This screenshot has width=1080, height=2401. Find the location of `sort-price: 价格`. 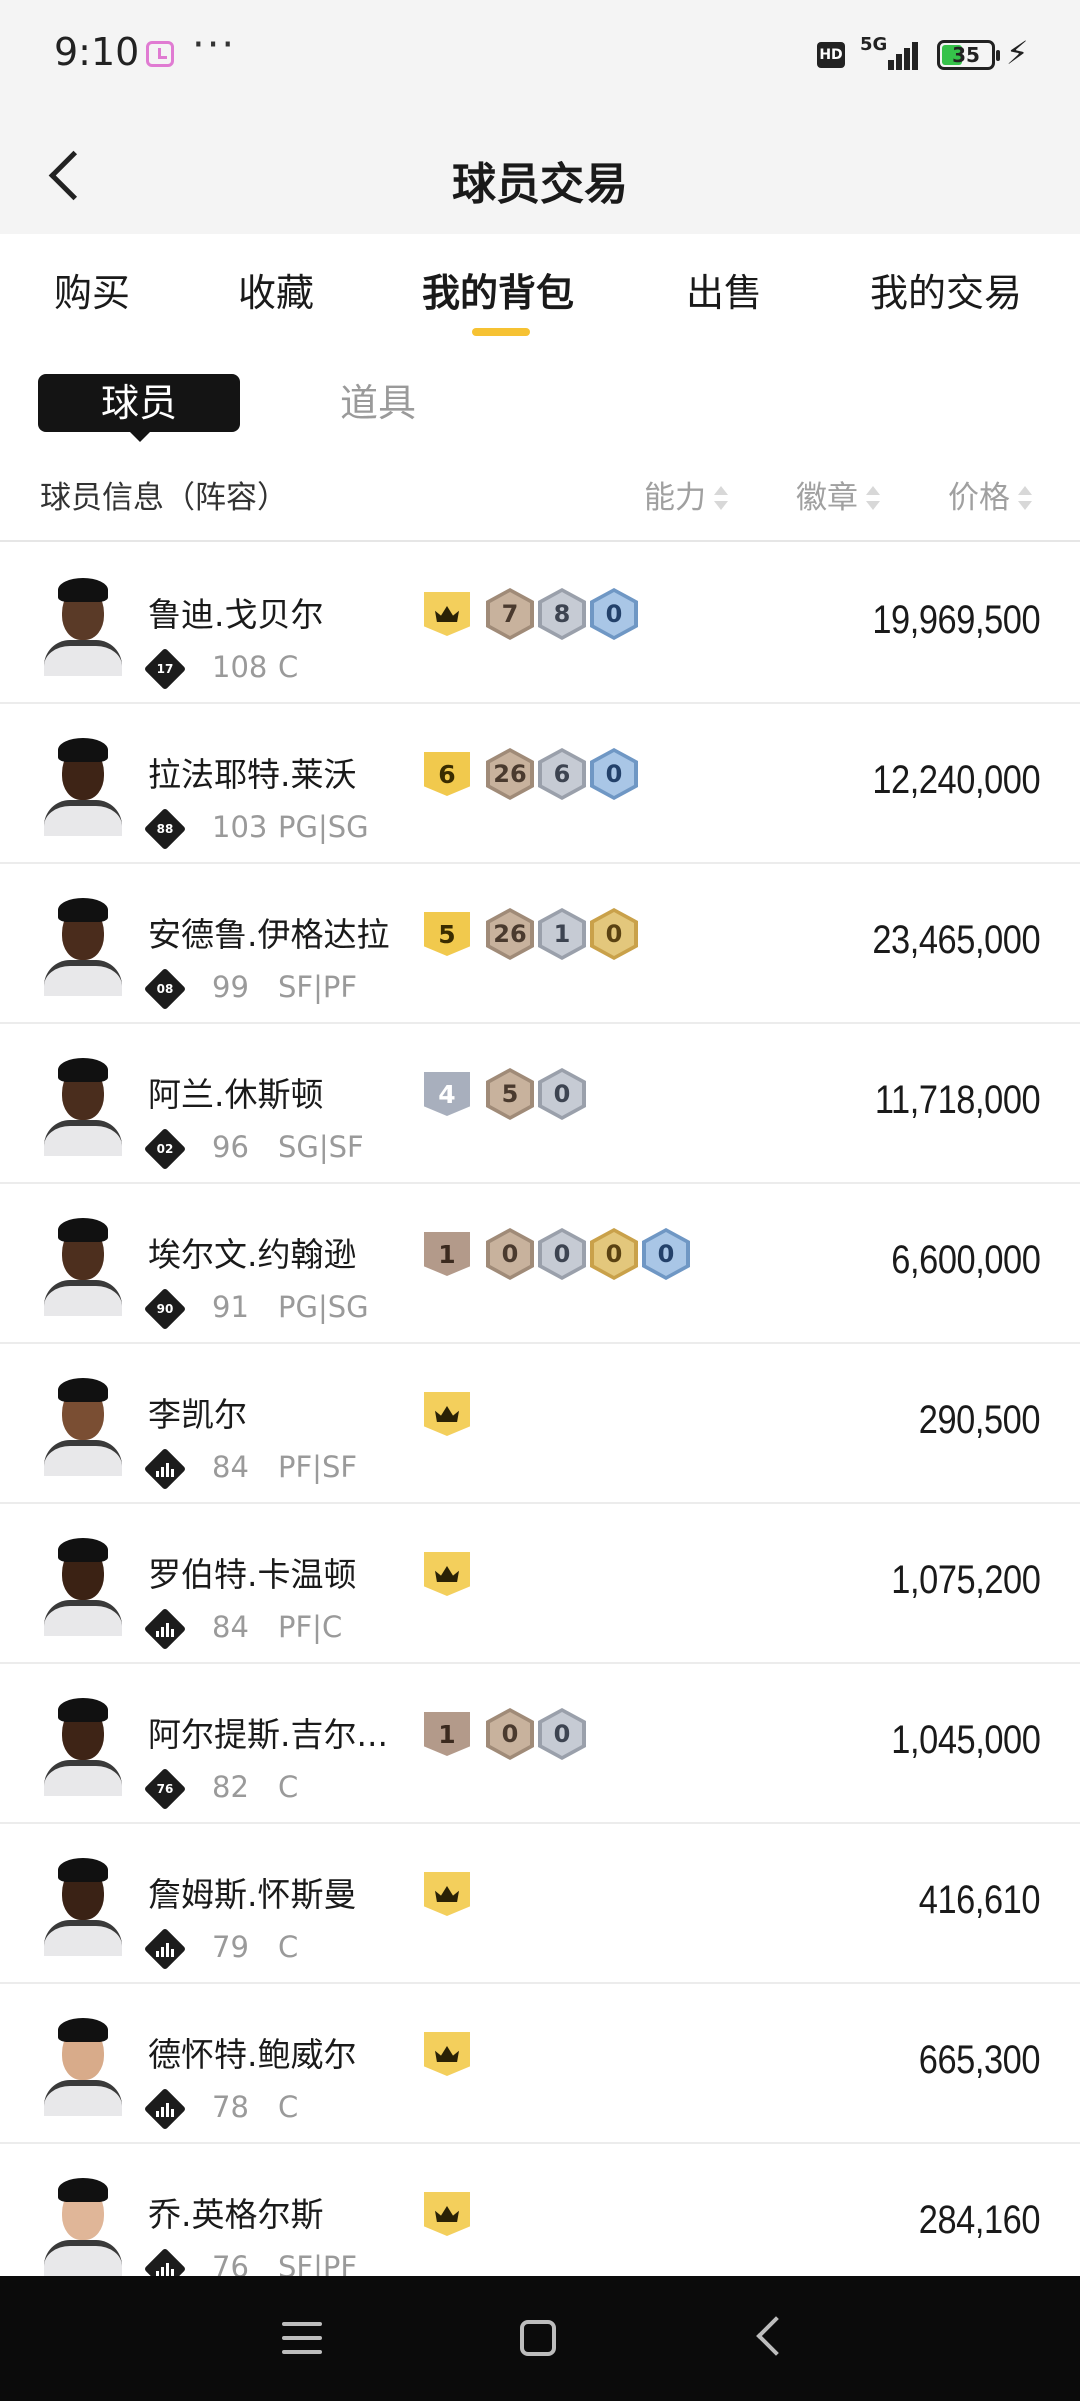

sort-price: 价格 is located at coordinates (990, 494).